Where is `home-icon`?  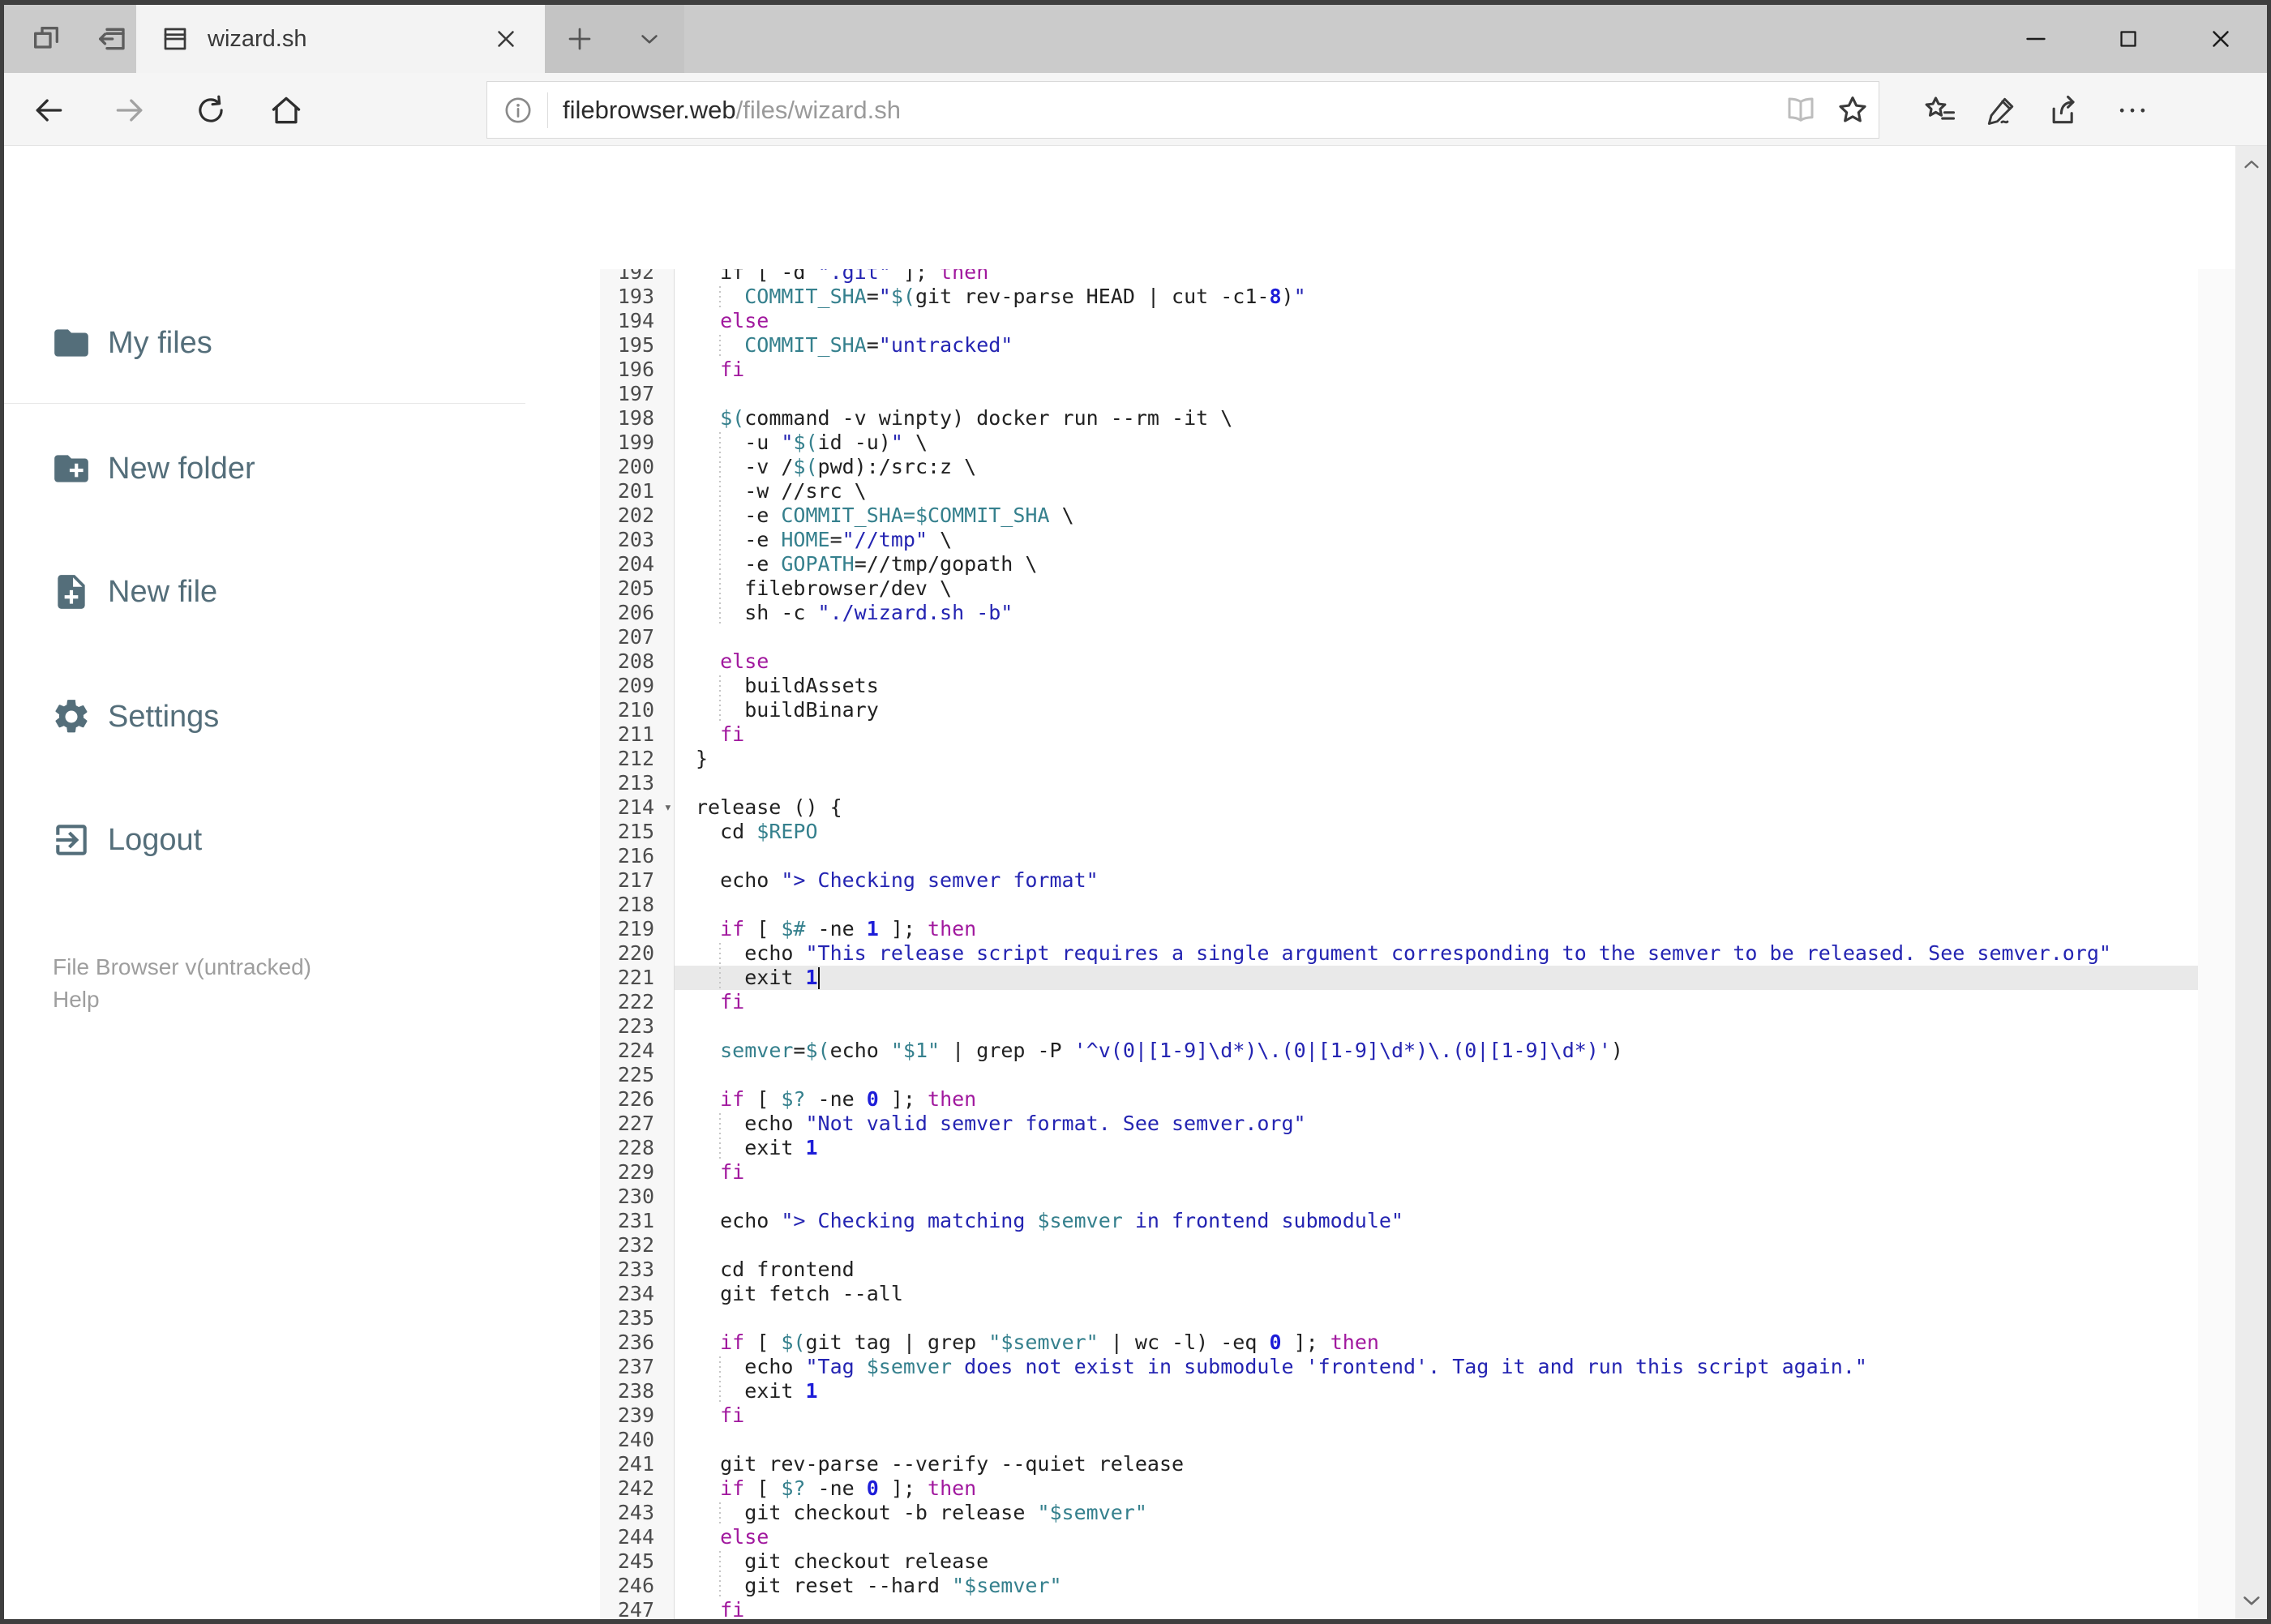 home-icon is located at coordinates (286, 110).